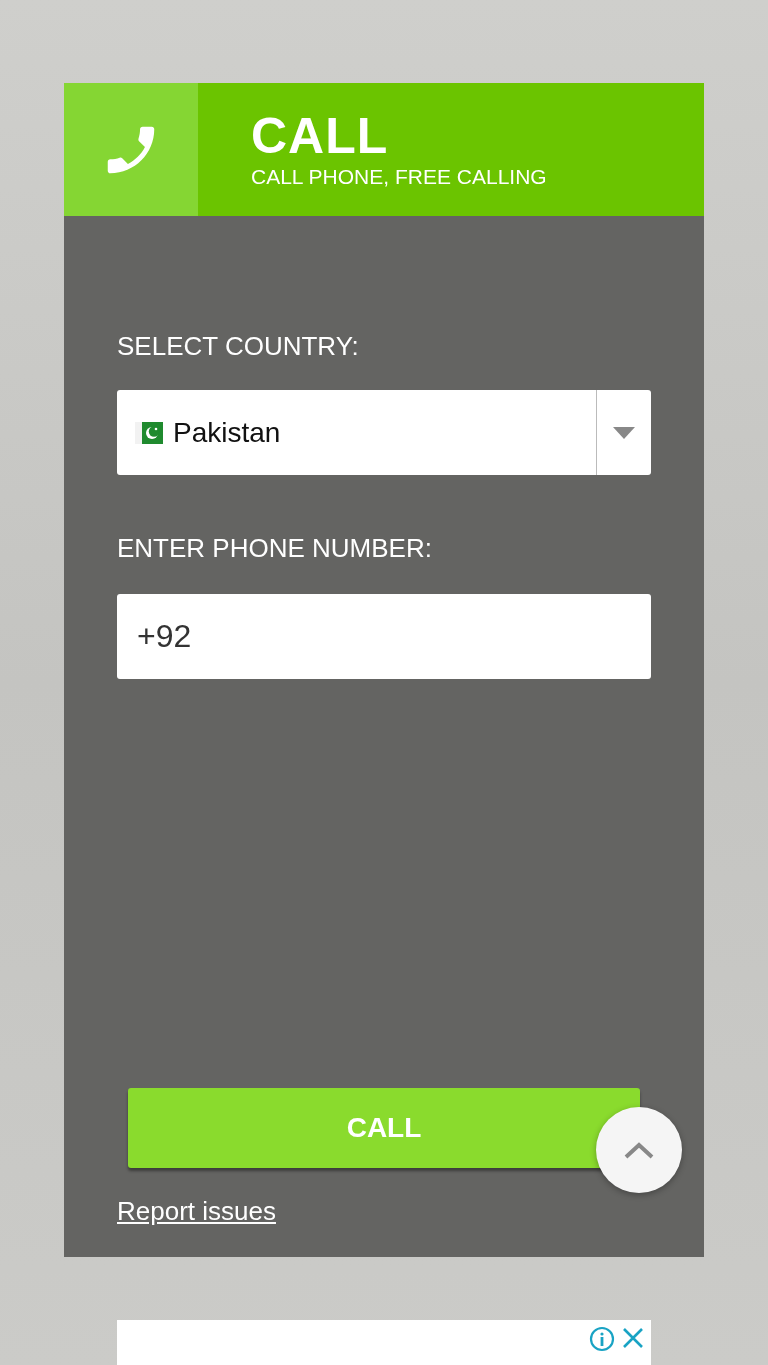 The height and width of the screenshot is (1365, 768). What do you see at coordinates (399, 176) in the screenshot?
I see `app-subtitle: CALL PHONE, FREE CALLING` at bounding box center [399, 176].